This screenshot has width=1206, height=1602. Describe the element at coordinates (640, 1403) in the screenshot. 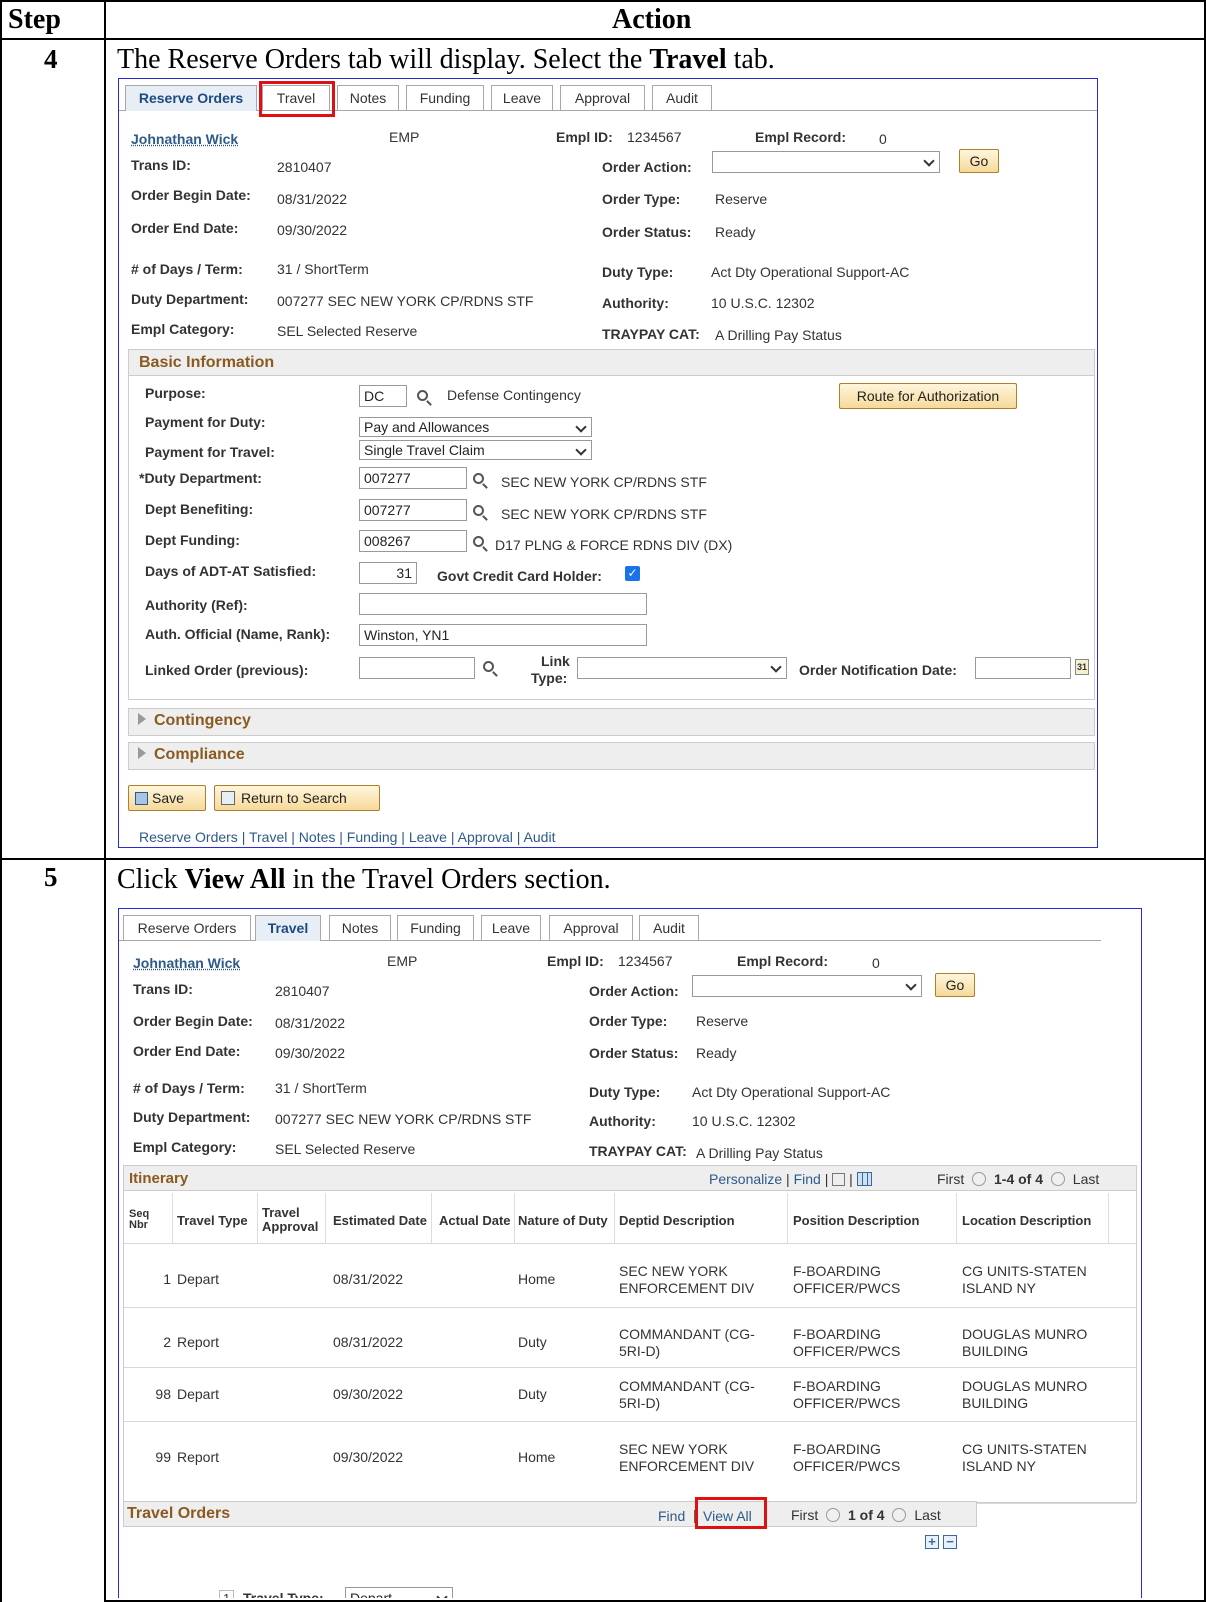

I see `row3-dept2: 5RI-D)` at that location.